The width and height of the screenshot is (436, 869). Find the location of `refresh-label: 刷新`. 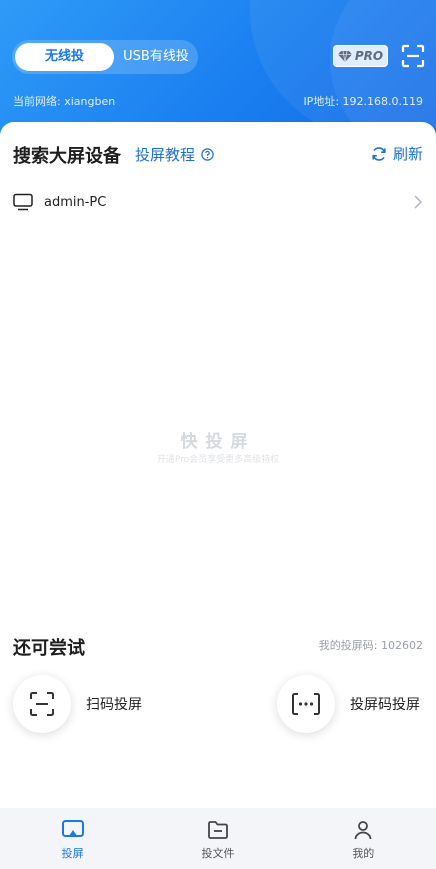

refresh-label: 刷新 is located at coordinates (407, 154).